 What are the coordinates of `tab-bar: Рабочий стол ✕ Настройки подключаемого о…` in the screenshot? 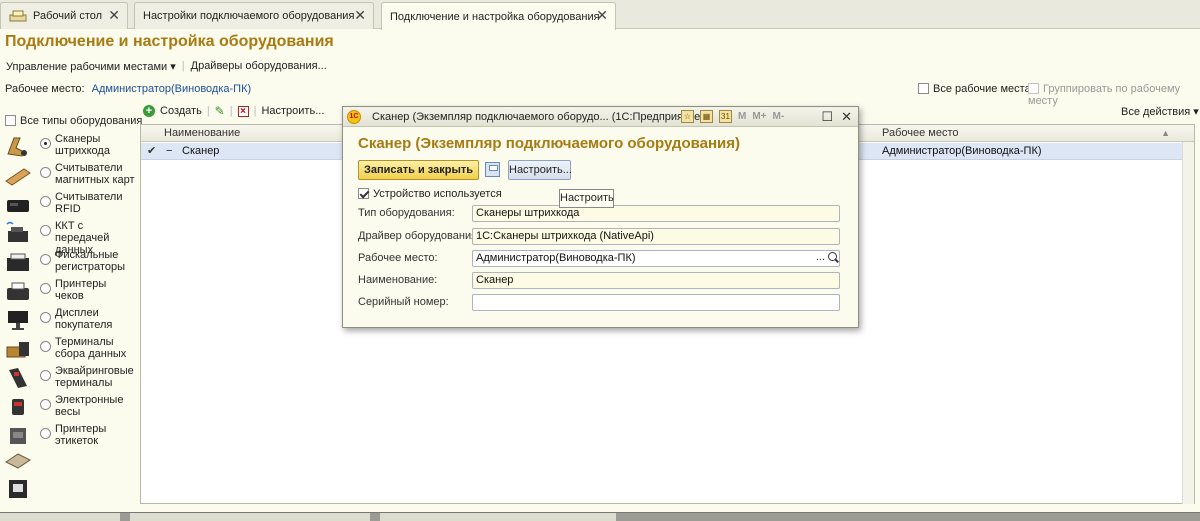 It's located at (600, 15).